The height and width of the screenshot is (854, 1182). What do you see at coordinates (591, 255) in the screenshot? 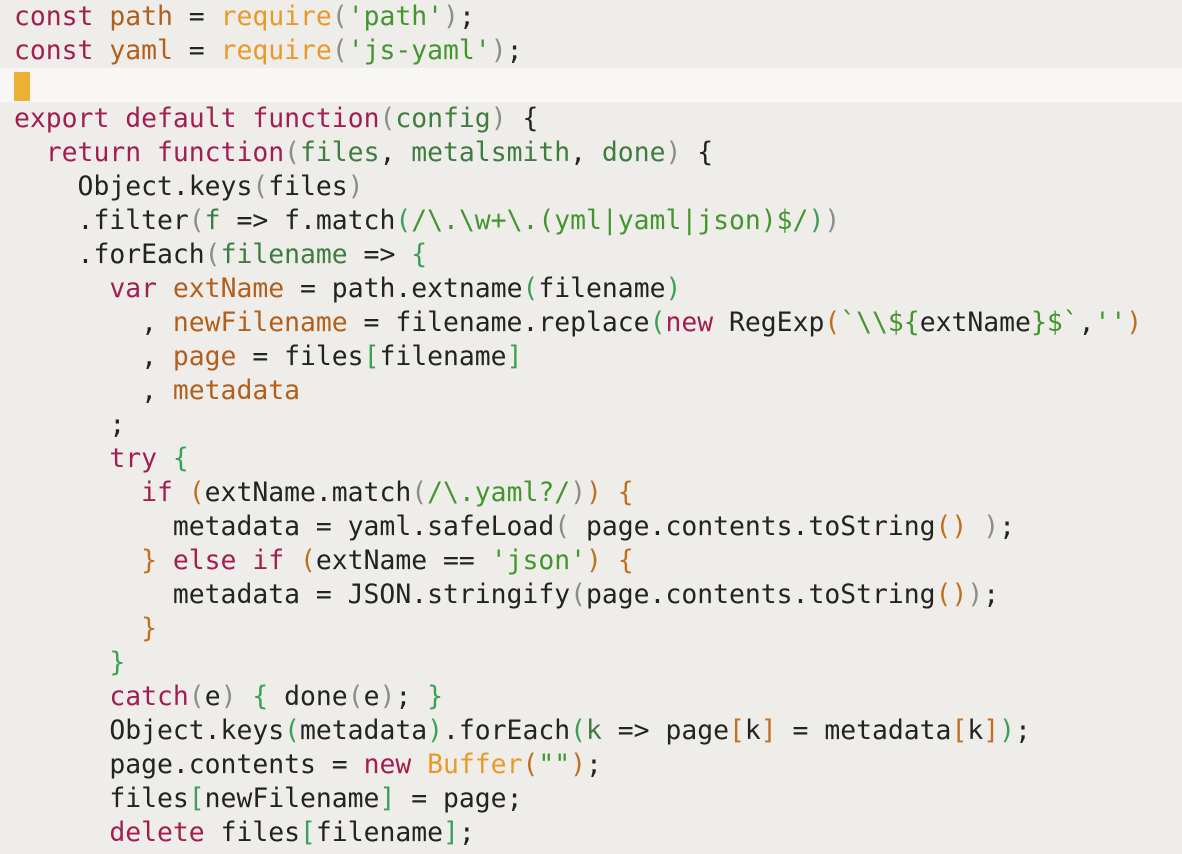
I see `code-line: .forEach(filename => {` at bounding box center [591, 255].